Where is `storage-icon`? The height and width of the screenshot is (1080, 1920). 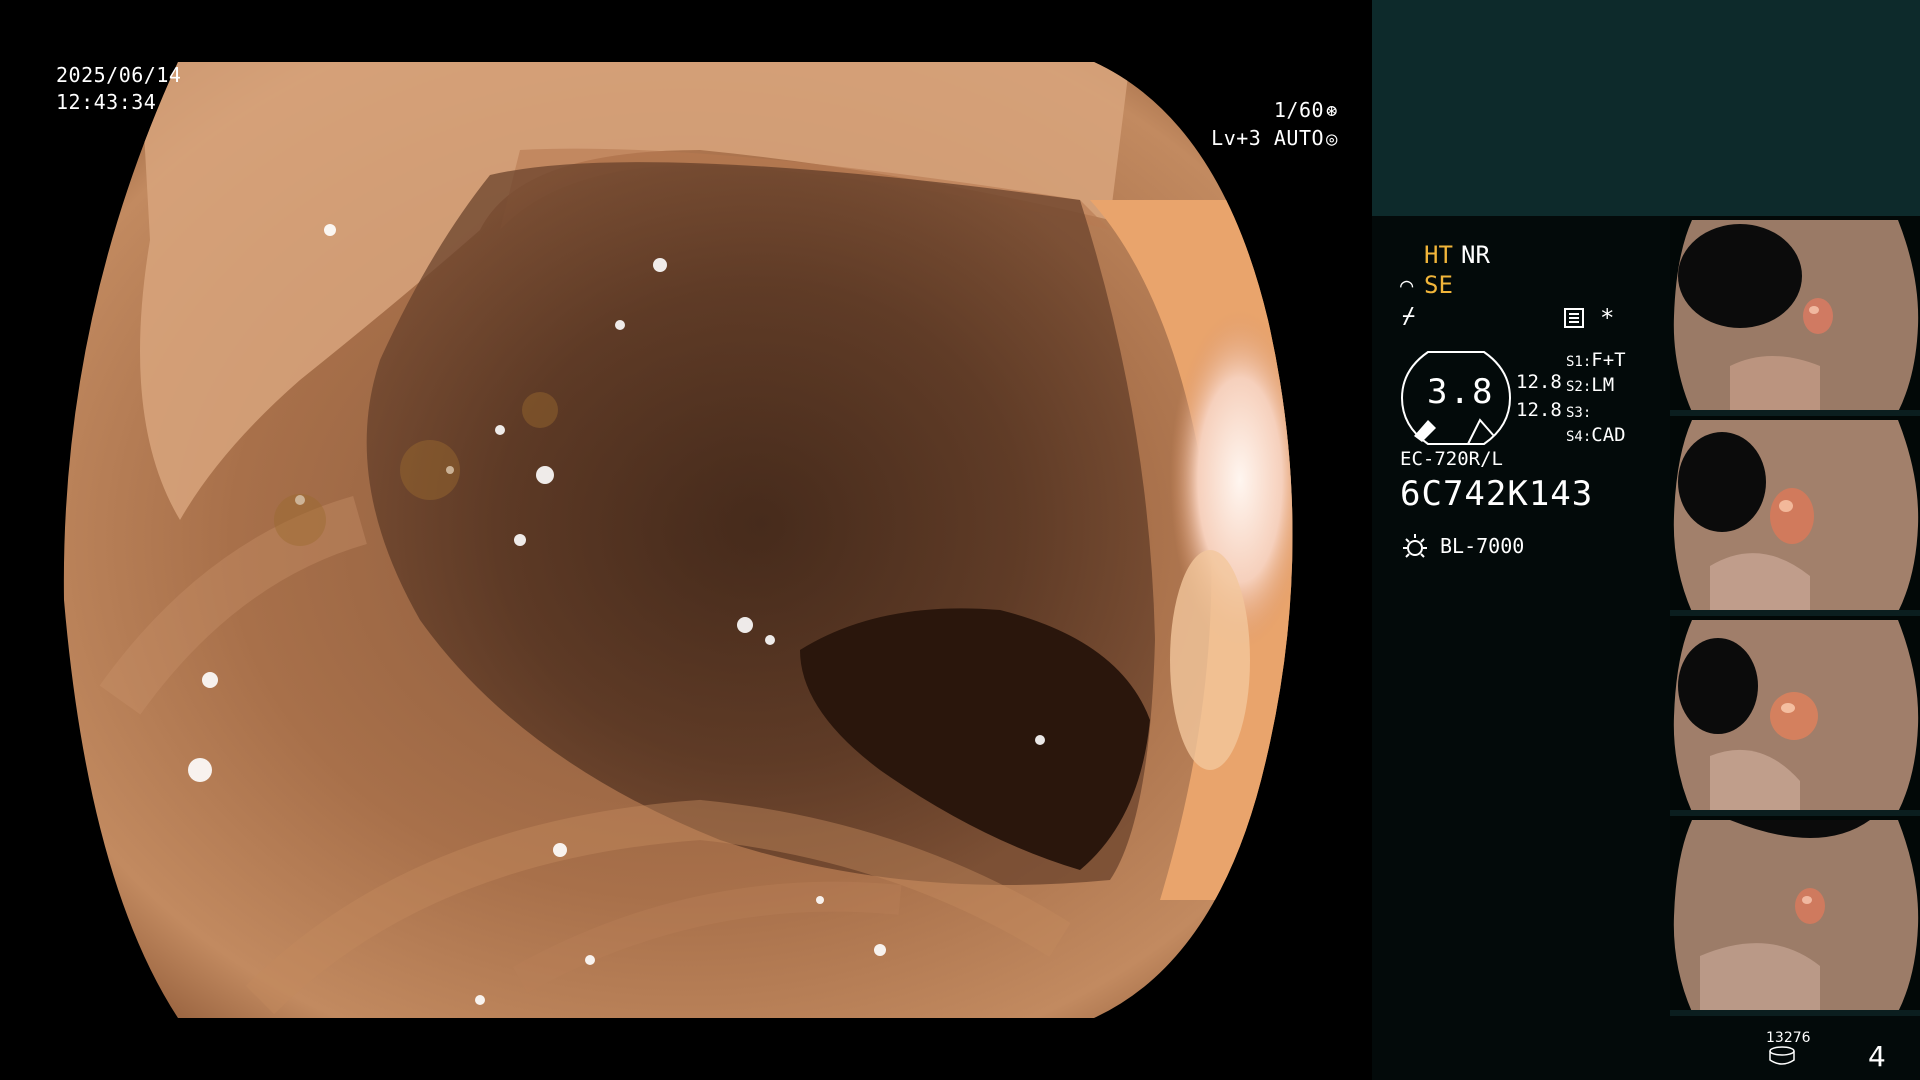
storage-icon is located at coordinates (1782, 1055).